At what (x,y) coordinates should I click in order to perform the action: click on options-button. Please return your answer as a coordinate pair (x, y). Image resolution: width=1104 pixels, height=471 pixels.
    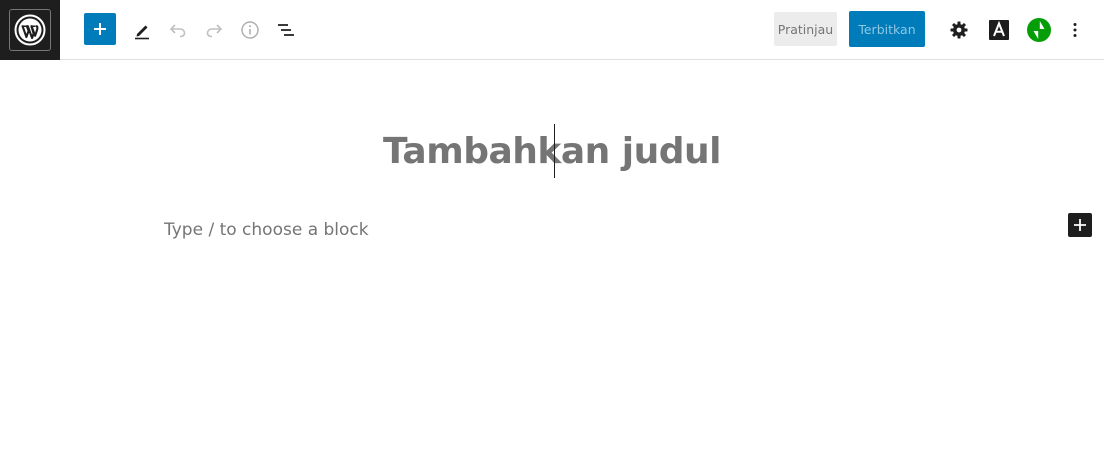
    Looking at the image, I should click on (1075, 30).